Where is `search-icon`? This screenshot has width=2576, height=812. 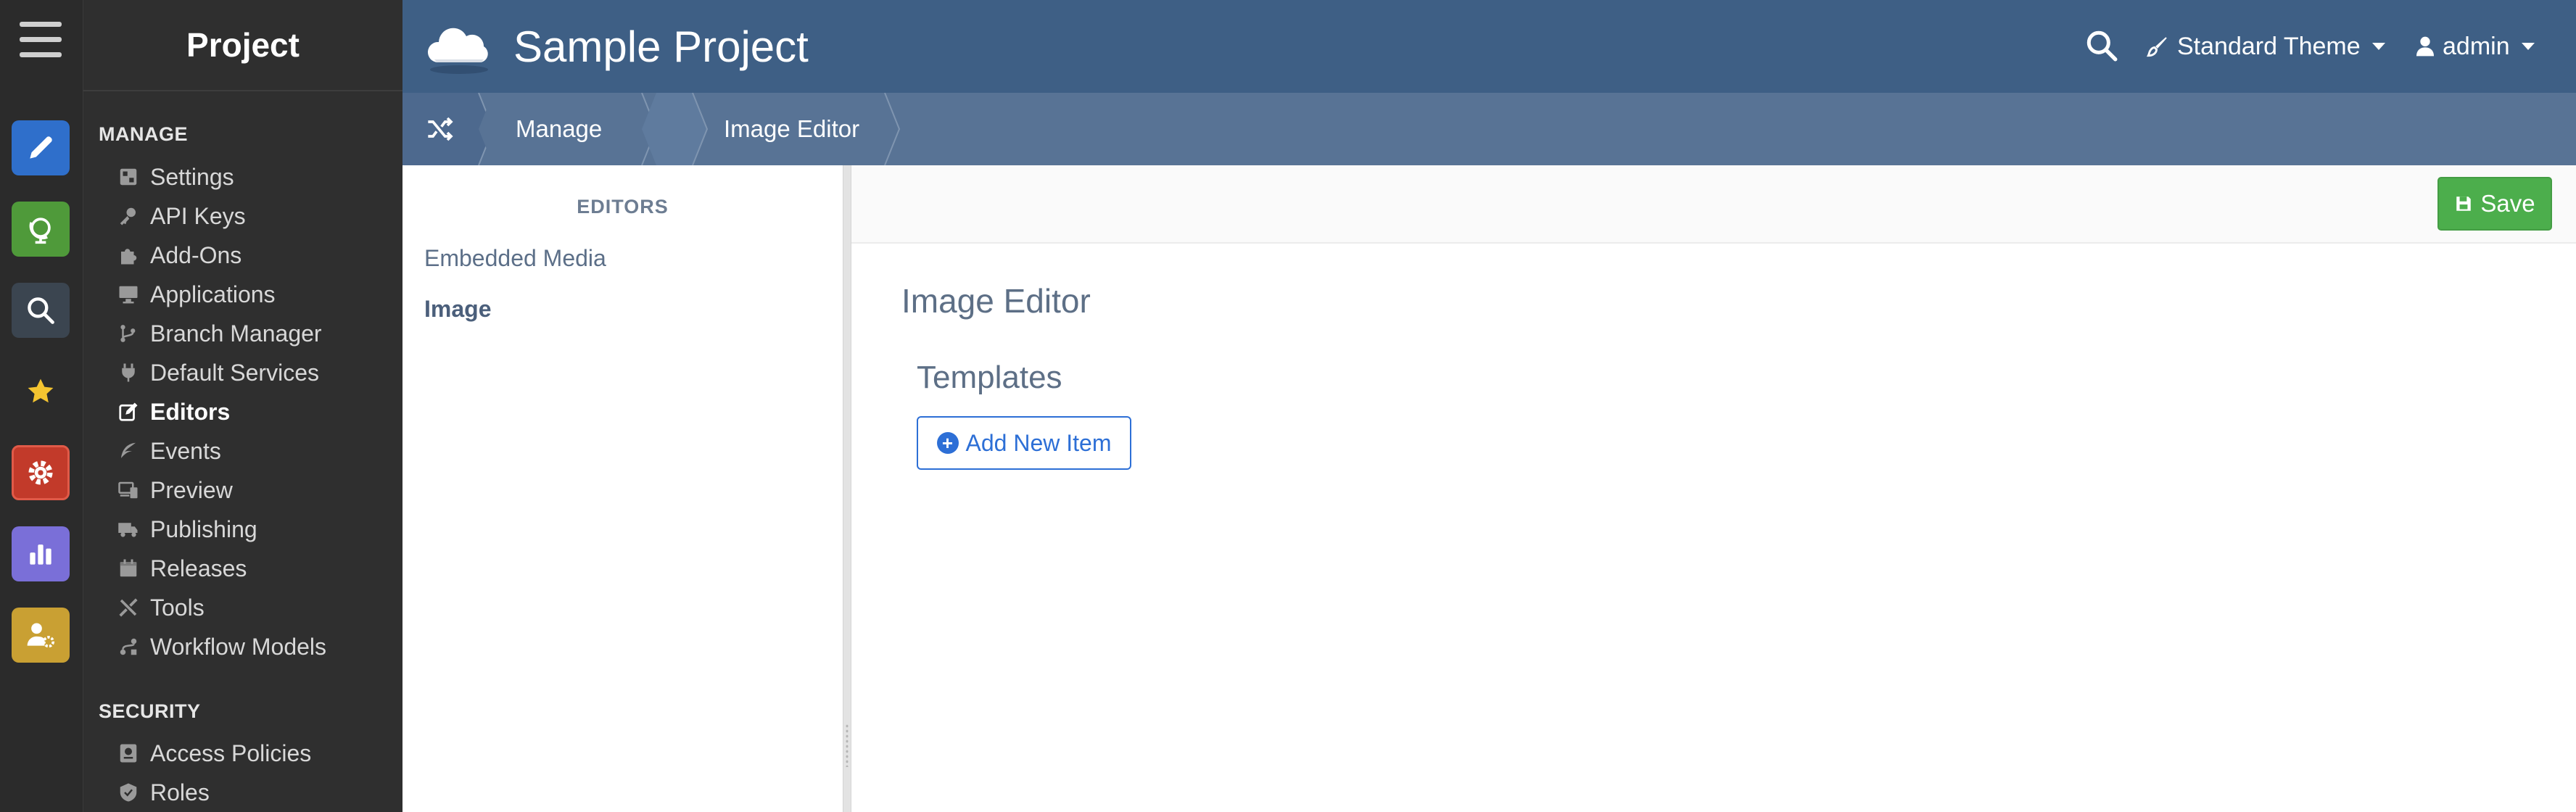 search-icon is located at coordinates (41, 310).